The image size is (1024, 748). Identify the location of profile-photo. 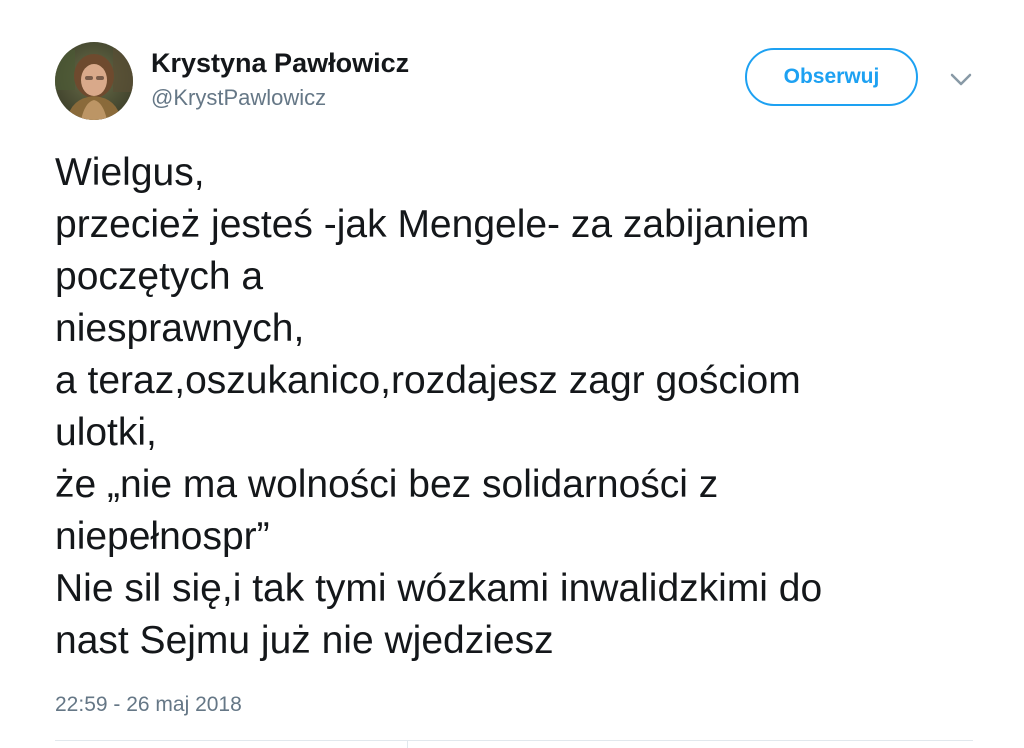
(94, 81).